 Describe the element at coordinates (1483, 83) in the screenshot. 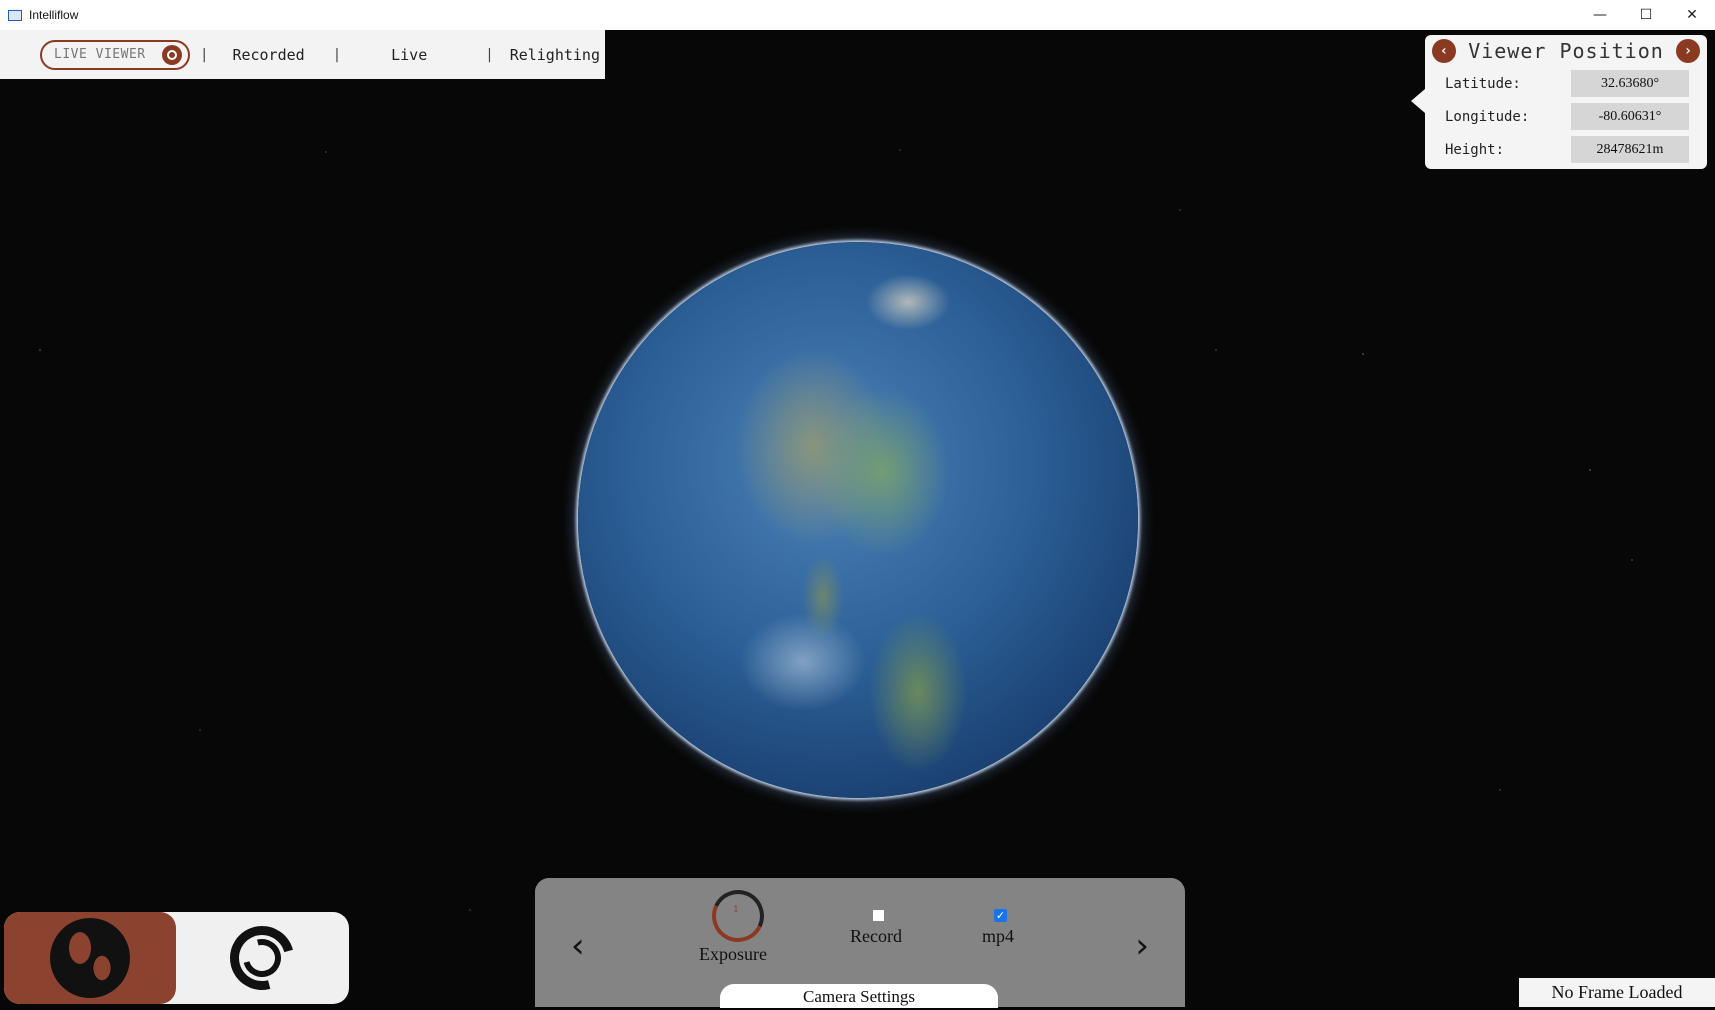

I see `latitude-label: Latitude:` at that location.